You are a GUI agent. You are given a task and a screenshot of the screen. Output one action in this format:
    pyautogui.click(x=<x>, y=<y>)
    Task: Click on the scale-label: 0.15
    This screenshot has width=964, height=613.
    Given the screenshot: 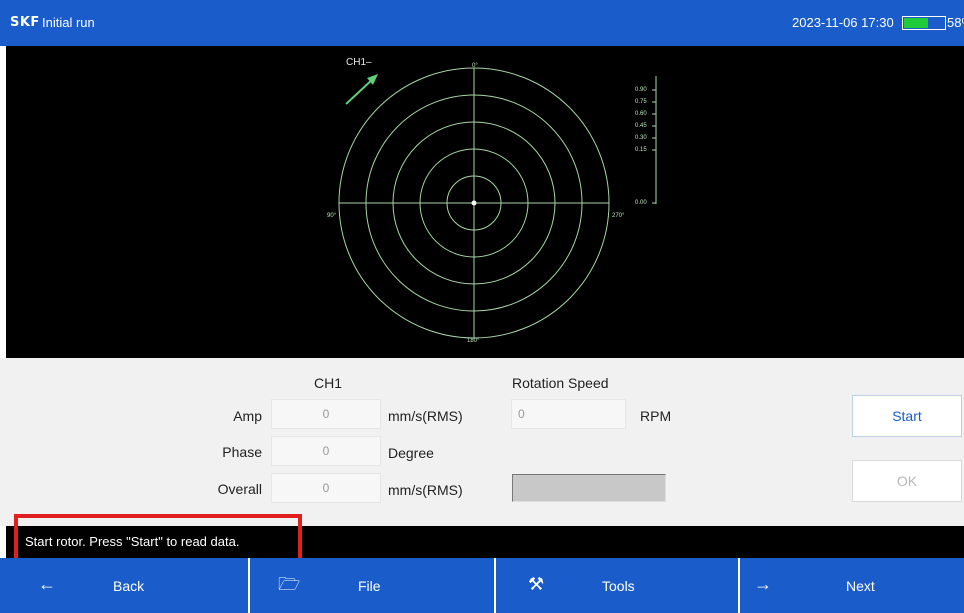 What is the action you would take?
    pyautogui.click(x=641, y=150)
    